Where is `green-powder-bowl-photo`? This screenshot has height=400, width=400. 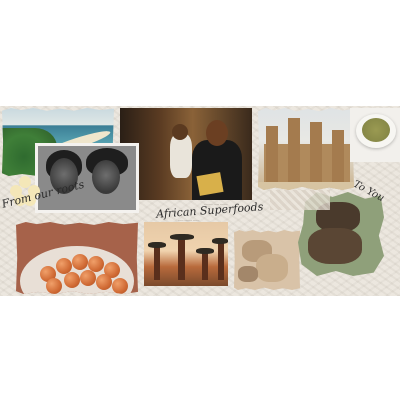 green-powder-bowl-photo is located at coordinates (375, 135).